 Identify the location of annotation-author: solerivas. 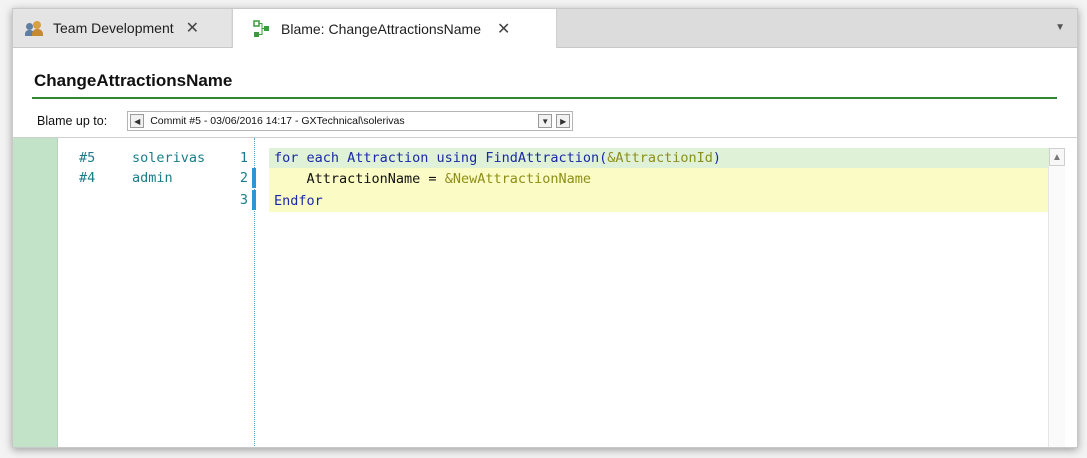
(169, 158).